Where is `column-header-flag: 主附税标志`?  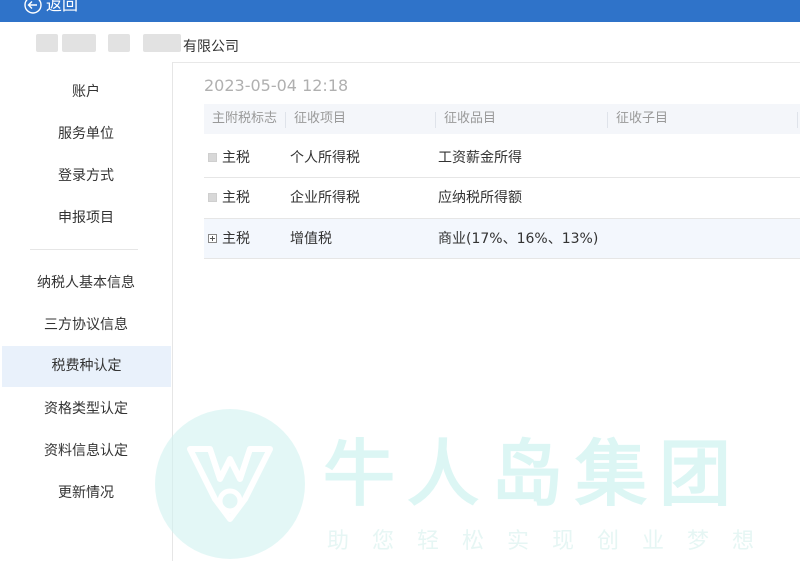 column-header-flag: 主附税标志 is located at coordinates (245, 118).